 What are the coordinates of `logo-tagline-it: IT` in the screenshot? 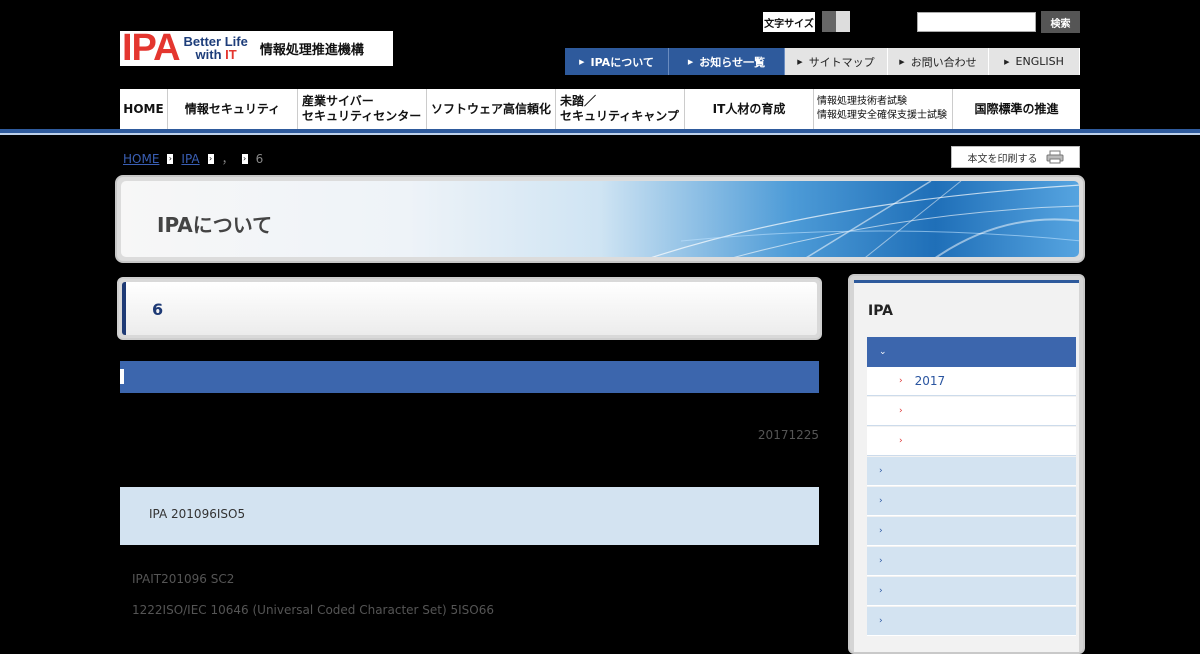 It's located at (231, 54).